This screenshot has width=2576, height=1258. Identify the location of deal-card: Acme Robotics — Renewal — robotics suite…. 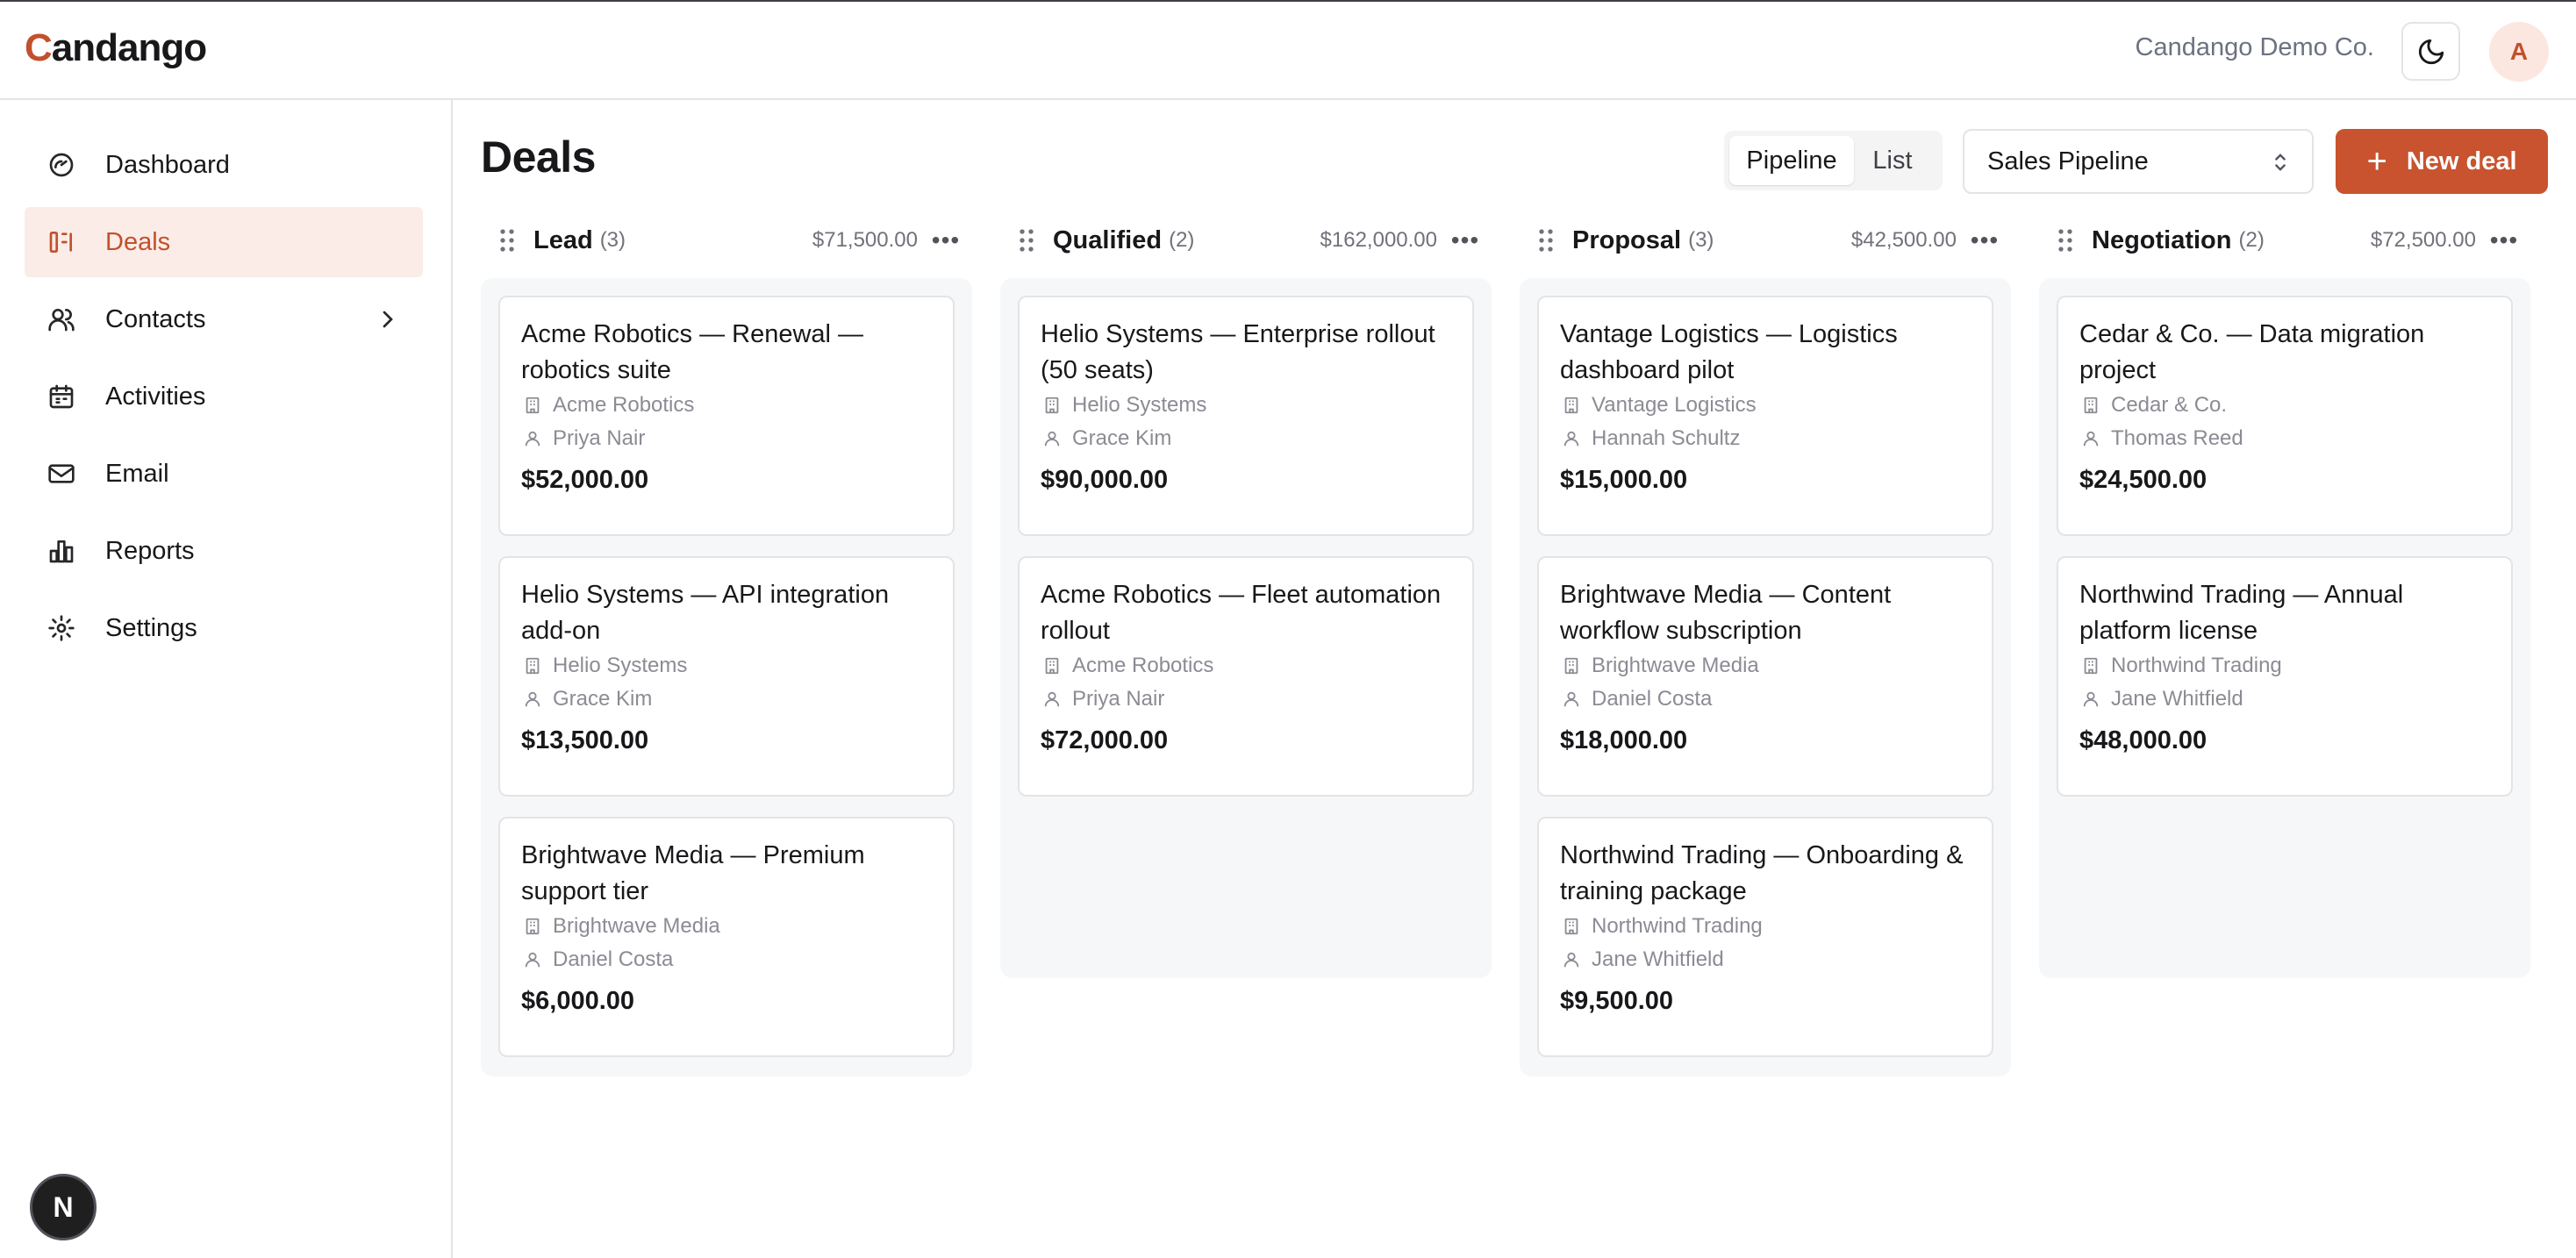
(726, 416).